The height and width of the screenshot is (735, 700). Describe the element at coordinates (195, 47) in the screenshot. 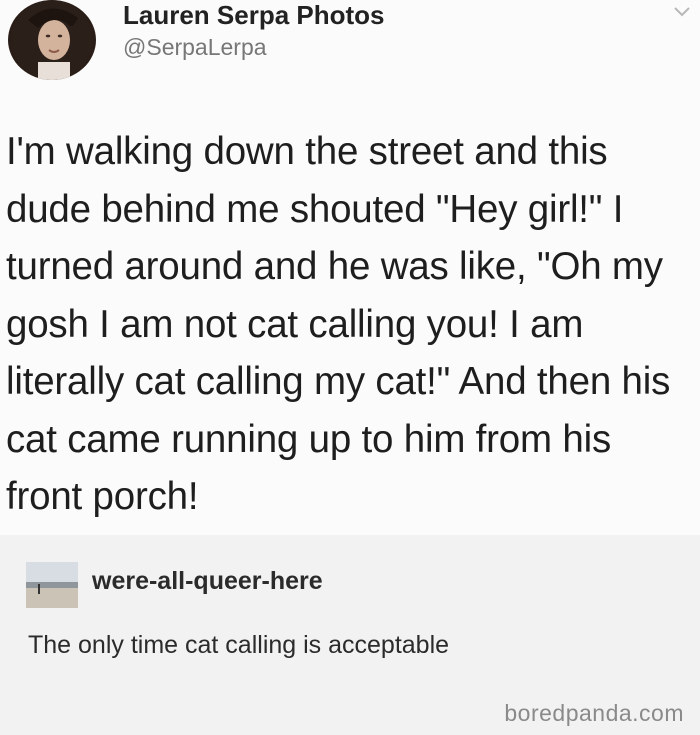

I see `author-handle: @SerpaLerpa` at that location.